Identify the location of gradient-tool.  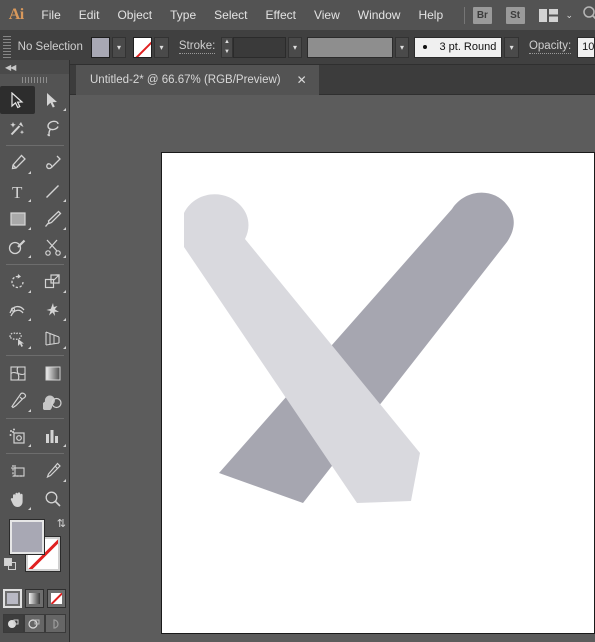
(52, 373).